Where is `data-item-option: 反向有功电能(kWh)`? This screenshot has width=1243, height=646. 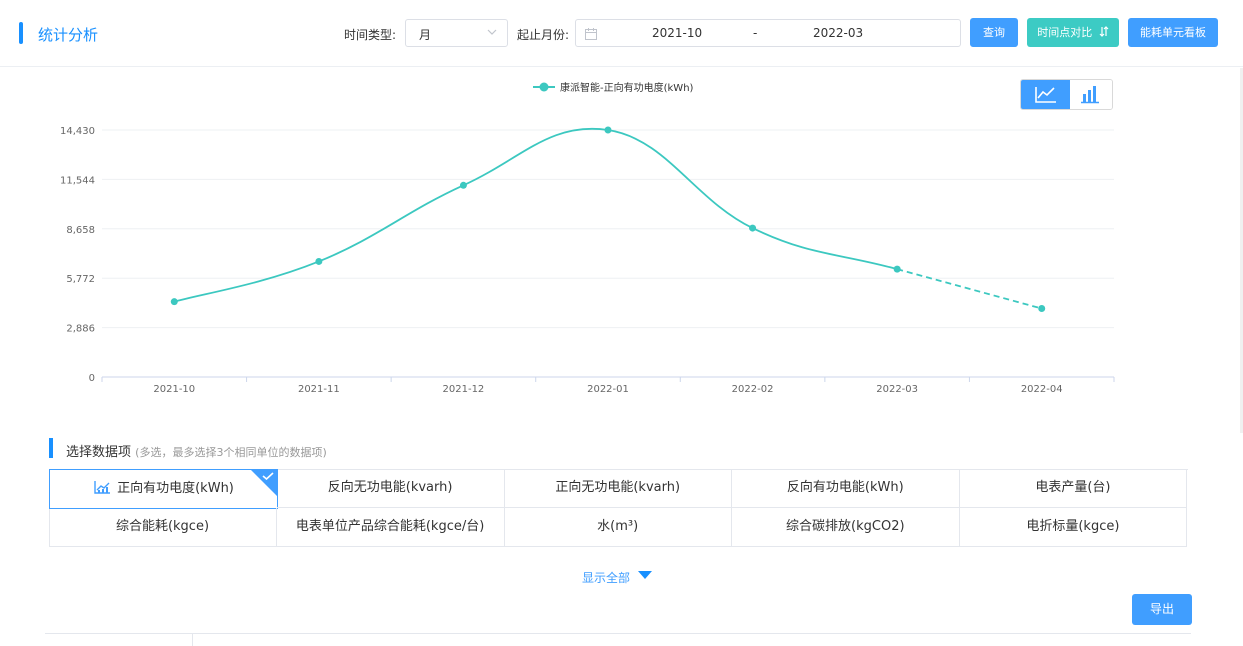
data-item-option: 反向有功电能(kWh) is located at coordinates (845, 488).